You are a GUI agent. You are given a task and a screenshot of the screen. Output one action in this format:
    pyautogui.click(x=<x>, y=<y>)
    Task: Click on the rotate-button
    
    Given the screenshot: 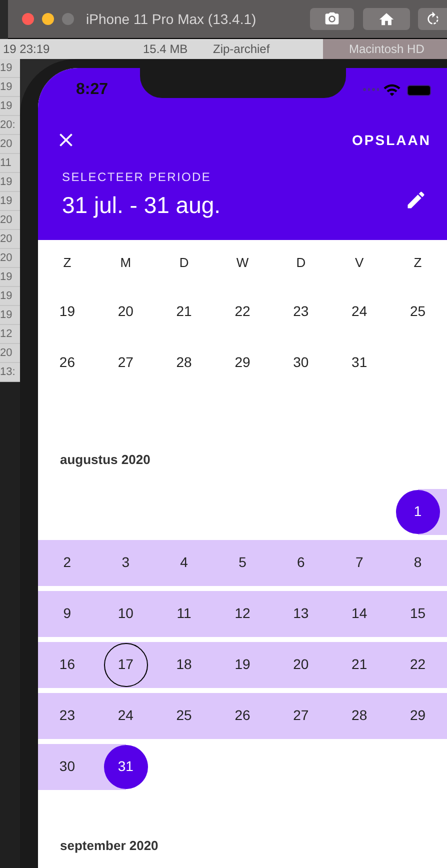 What is the action you would take?
    pyautogui.click(x=432, y=19)
    